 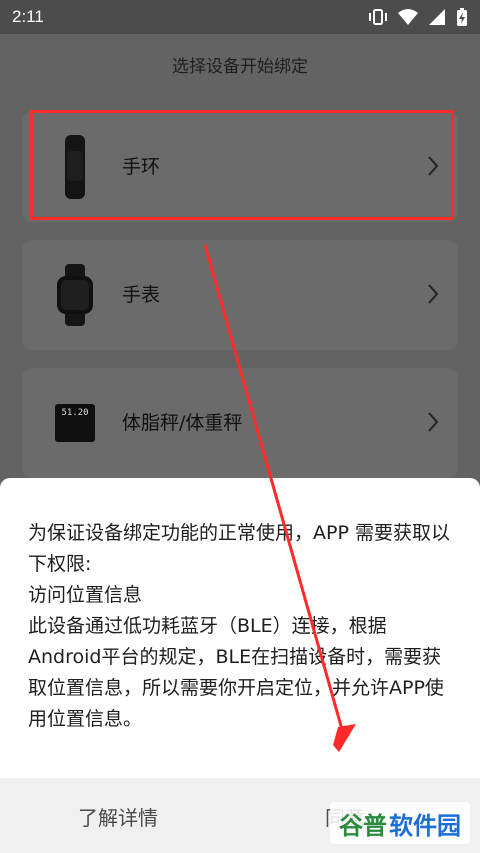 What do you see at coordinates (408, 17) in the screenshot?
I see `wifi-icon` at bounding box center [408, 17].